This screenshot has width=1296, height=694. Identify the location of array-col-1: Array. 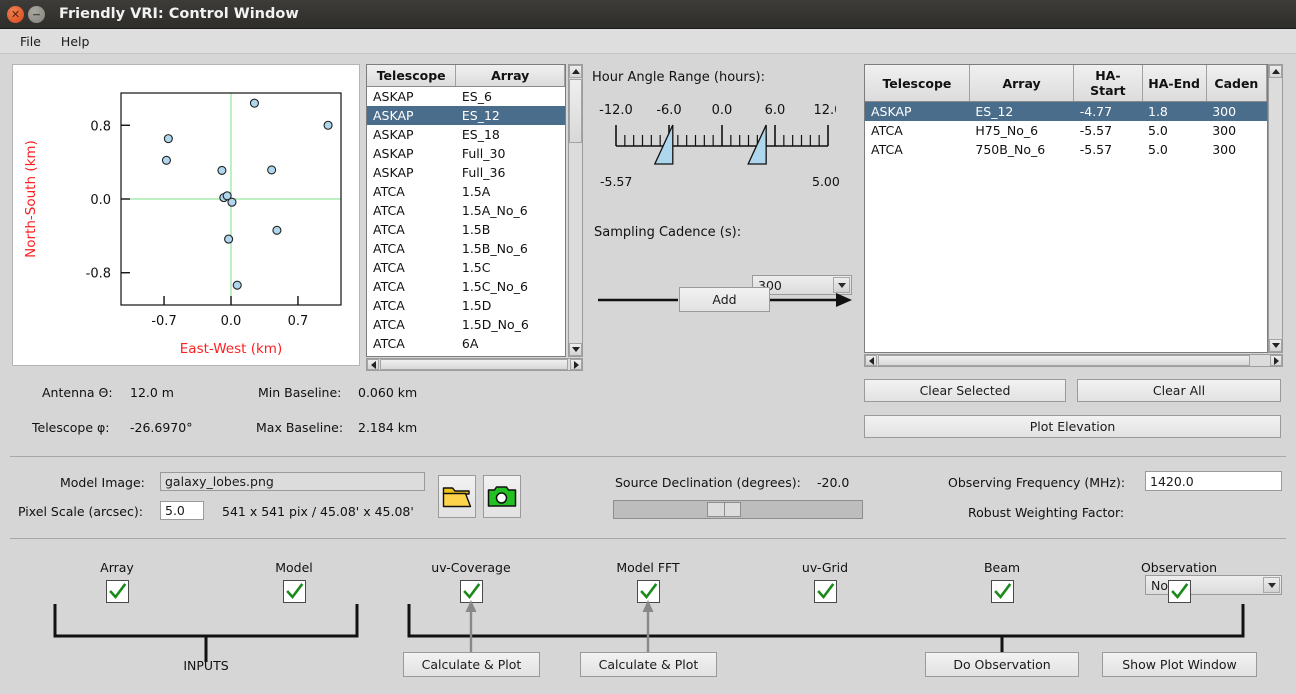
(510, 76).